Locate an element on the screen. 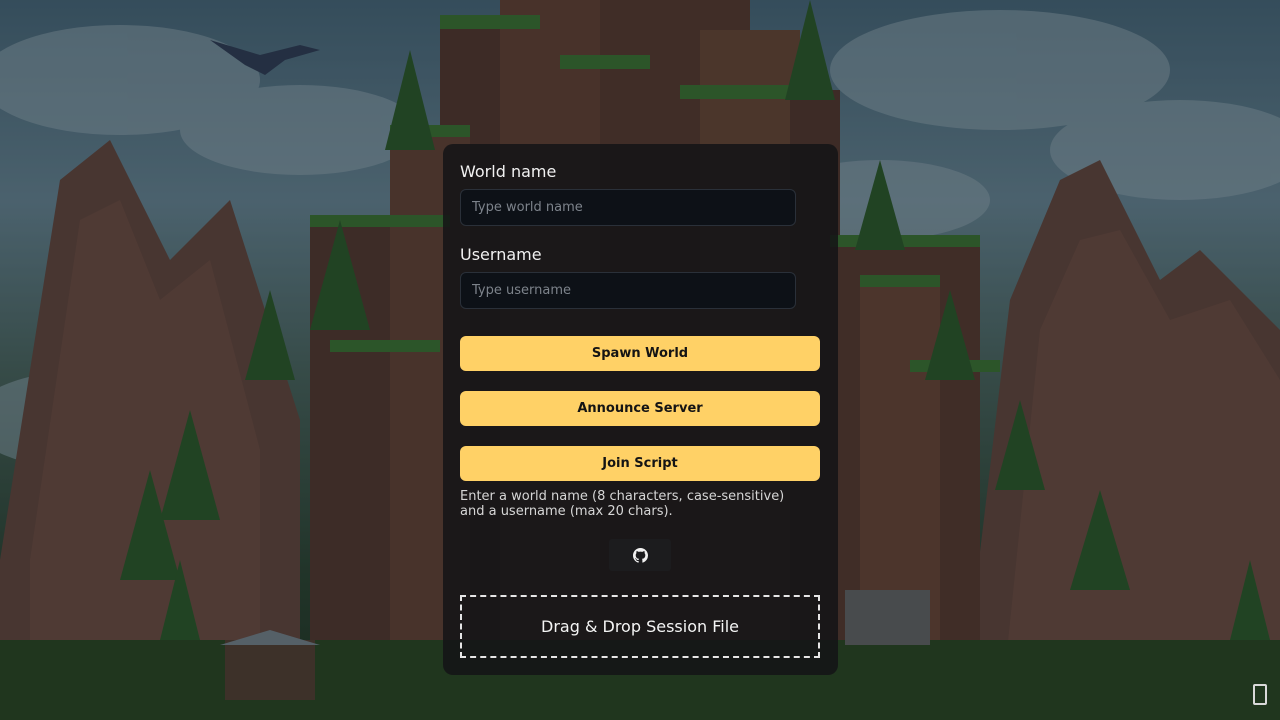 The width and height of the screenshot is (1280, 720). join-script-button: Join Script is located at coordinates (640, 463).